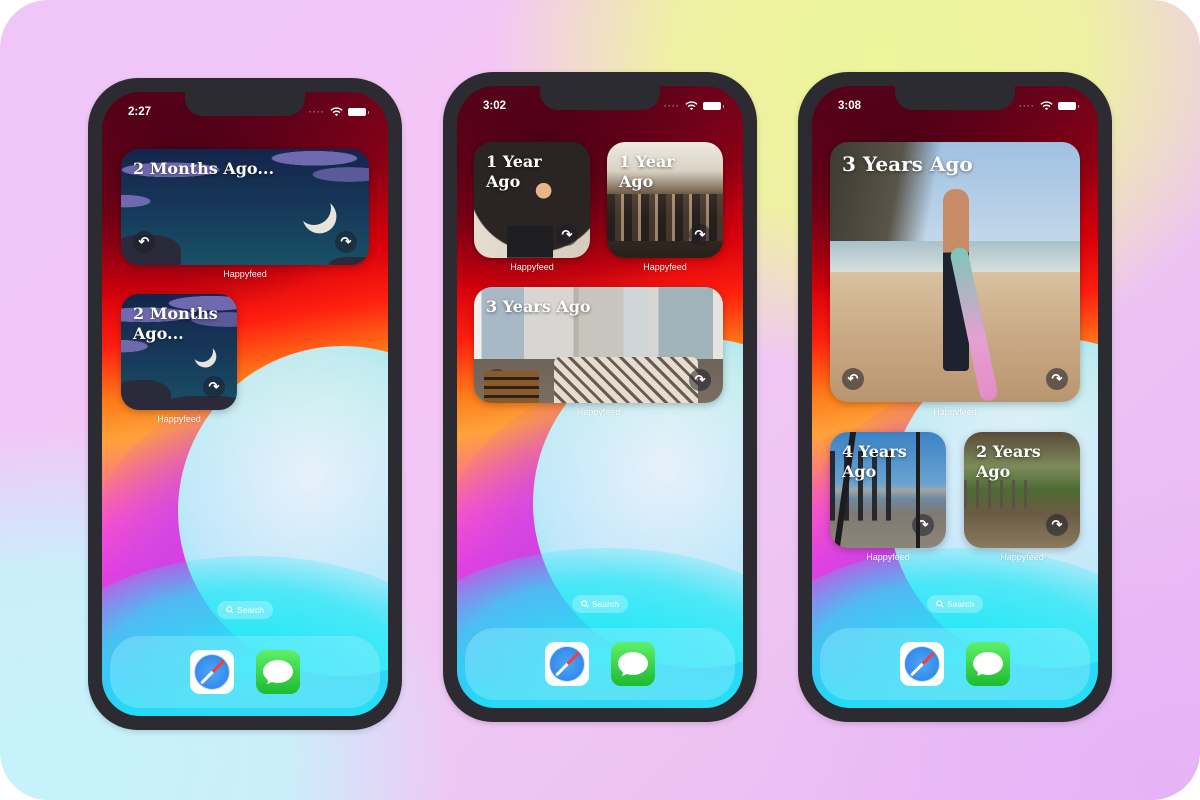 Image resolution: width=1200 pixels, height=800 pixels. What do you see at coordinates (955, 106) in the screenshot?
I see `status-bar: 3:08 ····` at bounding box center [955, 106].